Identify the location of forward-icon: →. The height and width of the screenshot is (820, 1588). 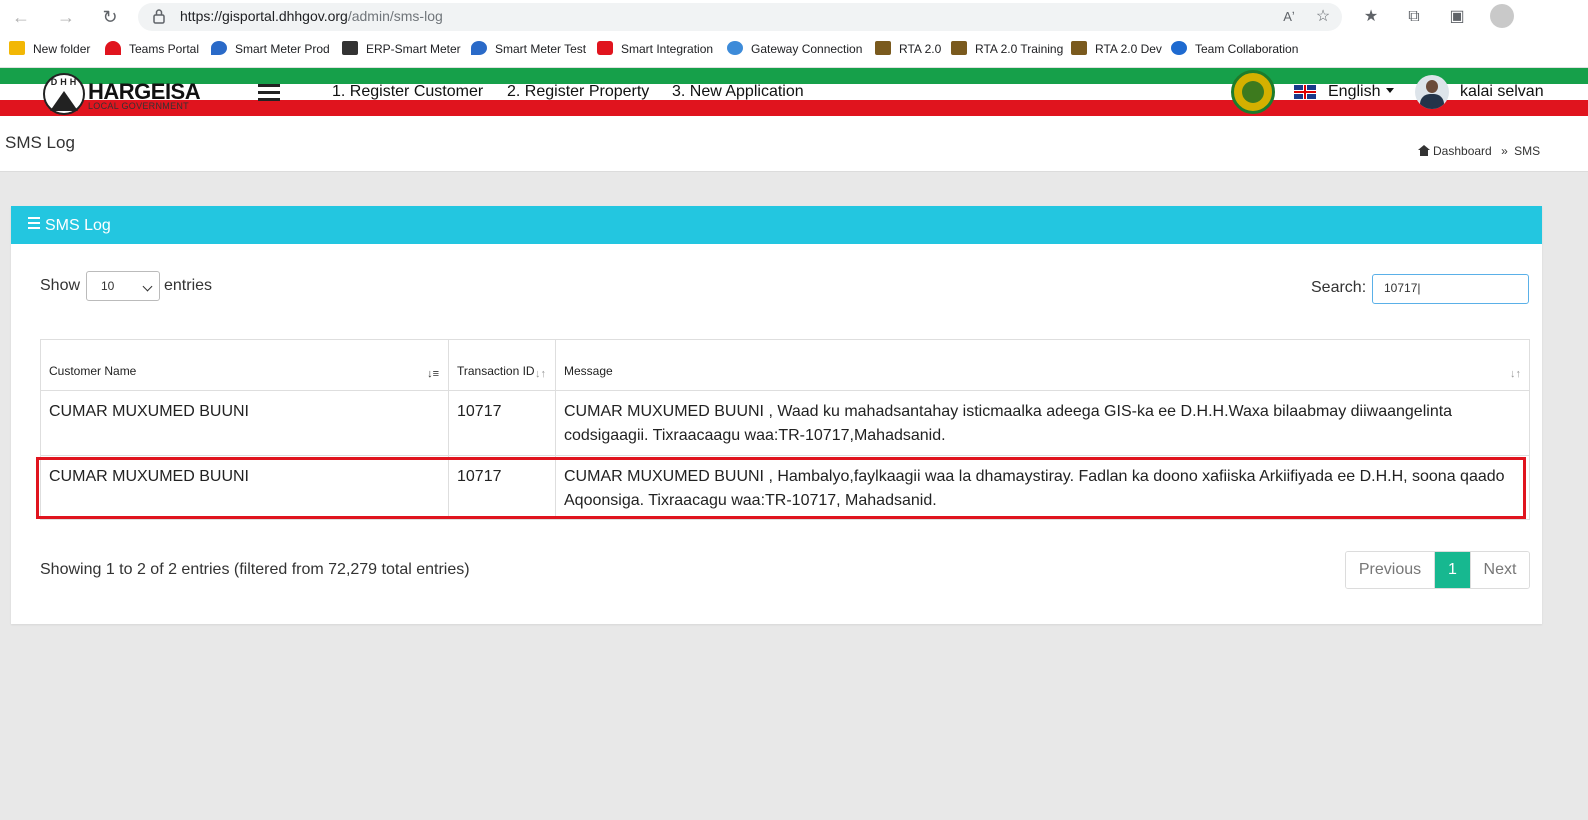
(66, 17).